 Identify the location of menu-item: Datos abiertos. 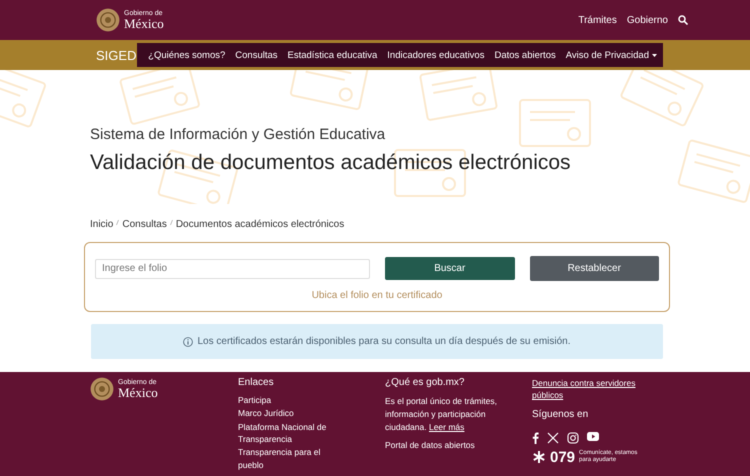
(525, 55).